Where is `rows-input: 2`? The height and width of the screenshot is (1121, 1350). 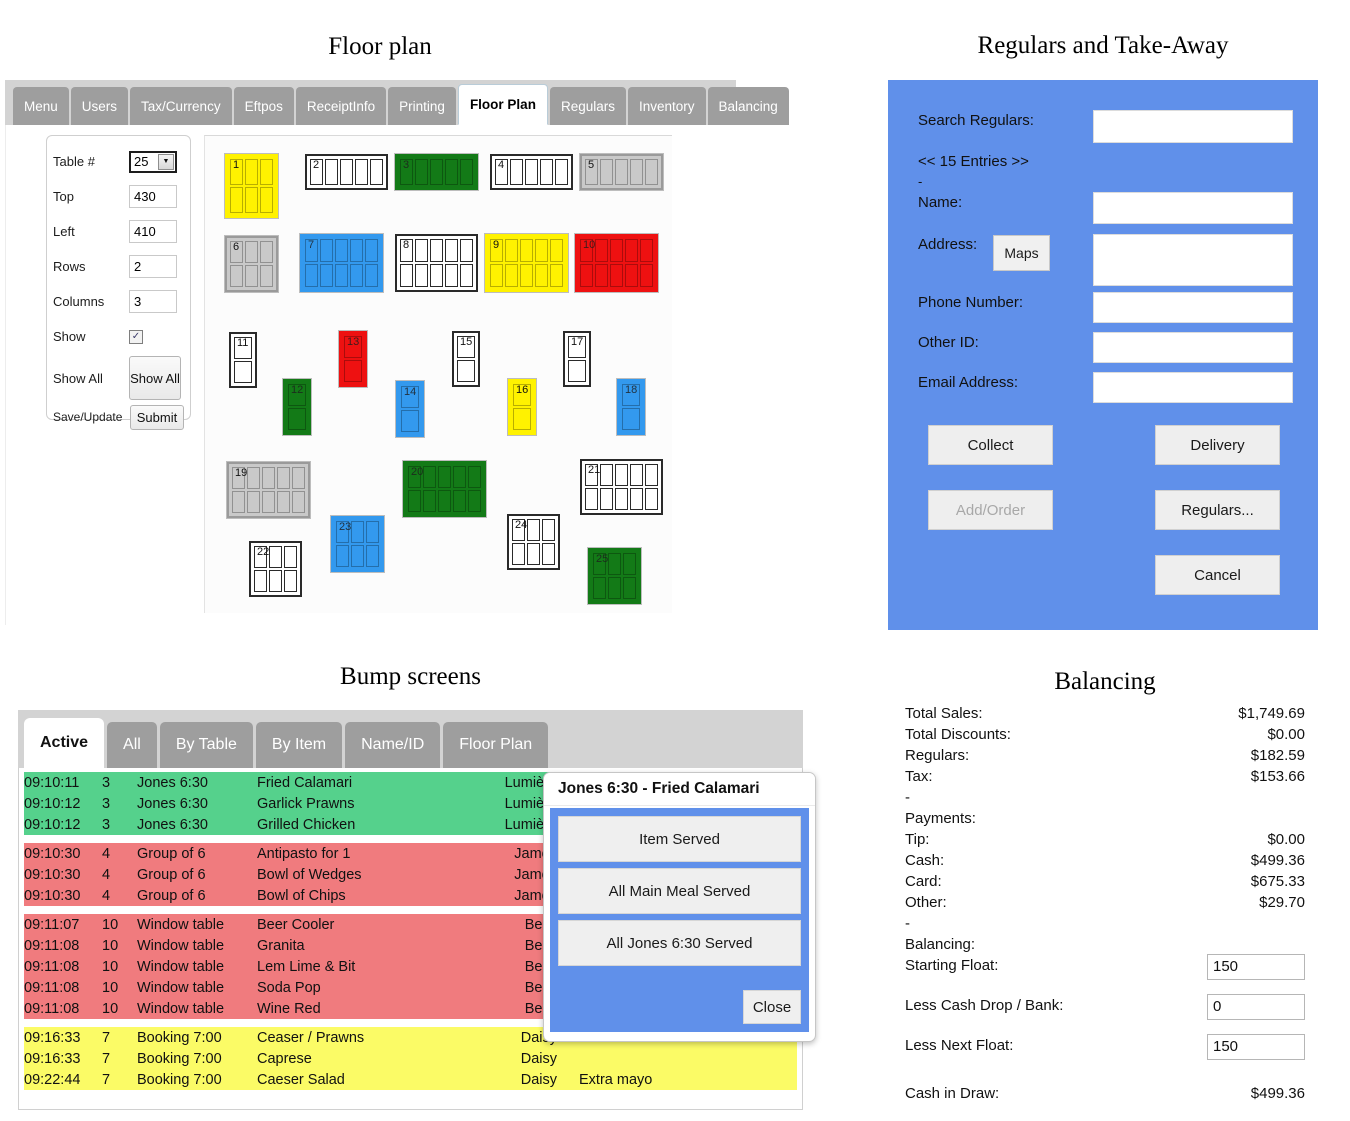
rows-input: 2 is located at coordinates (153, 266).